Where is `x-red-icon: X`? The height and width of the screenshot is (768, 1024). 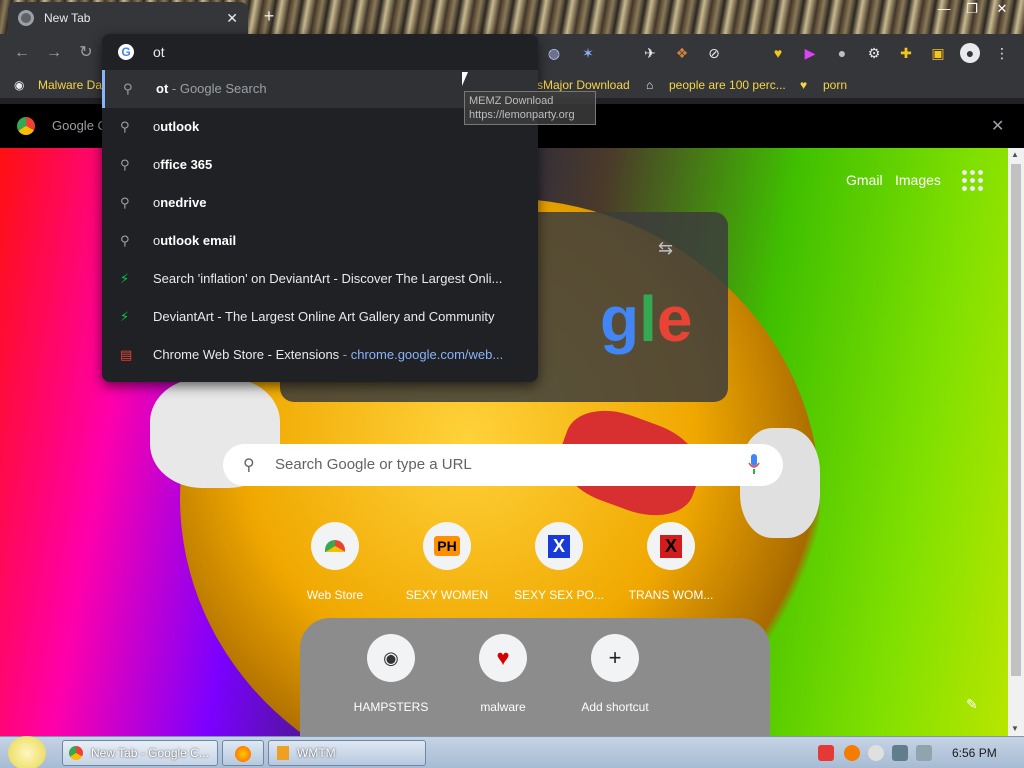
x-red-icon: X is located at coordinates (671, 546).